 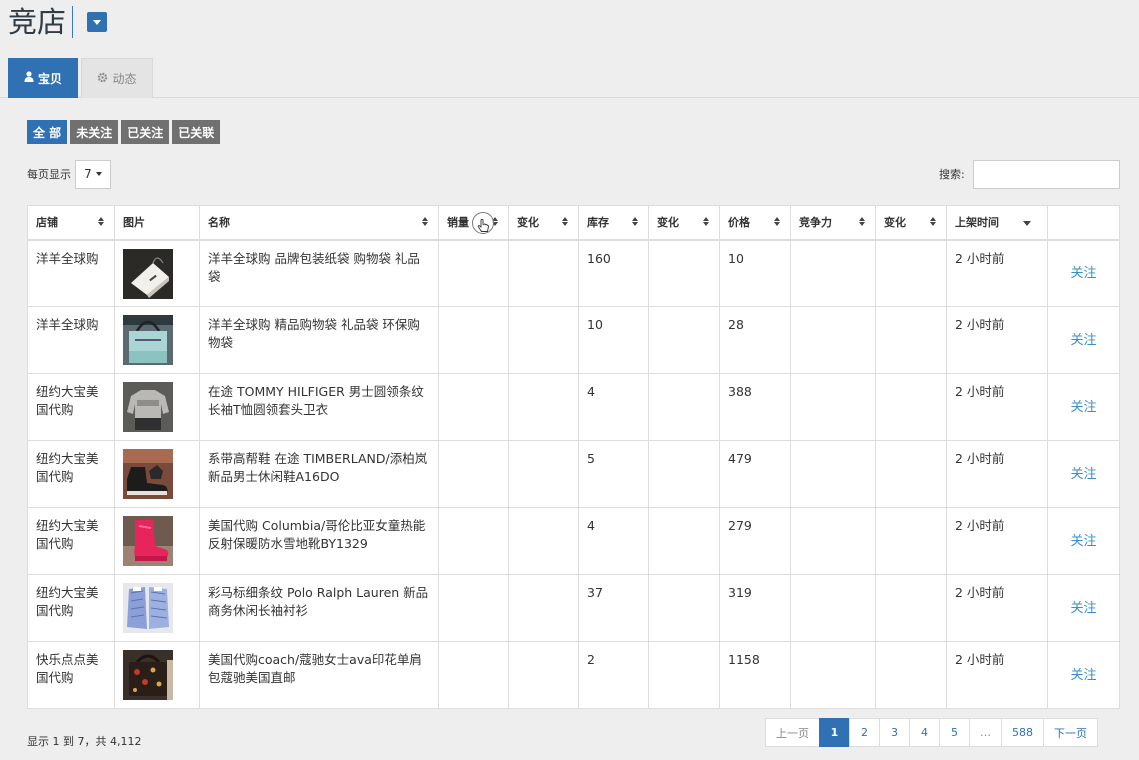 I want to click on name-cell: 美国代购 Columbia/哥伦比亚女童热能反射保暖防水雪地靴BY1329, so click(x=319, y=541).